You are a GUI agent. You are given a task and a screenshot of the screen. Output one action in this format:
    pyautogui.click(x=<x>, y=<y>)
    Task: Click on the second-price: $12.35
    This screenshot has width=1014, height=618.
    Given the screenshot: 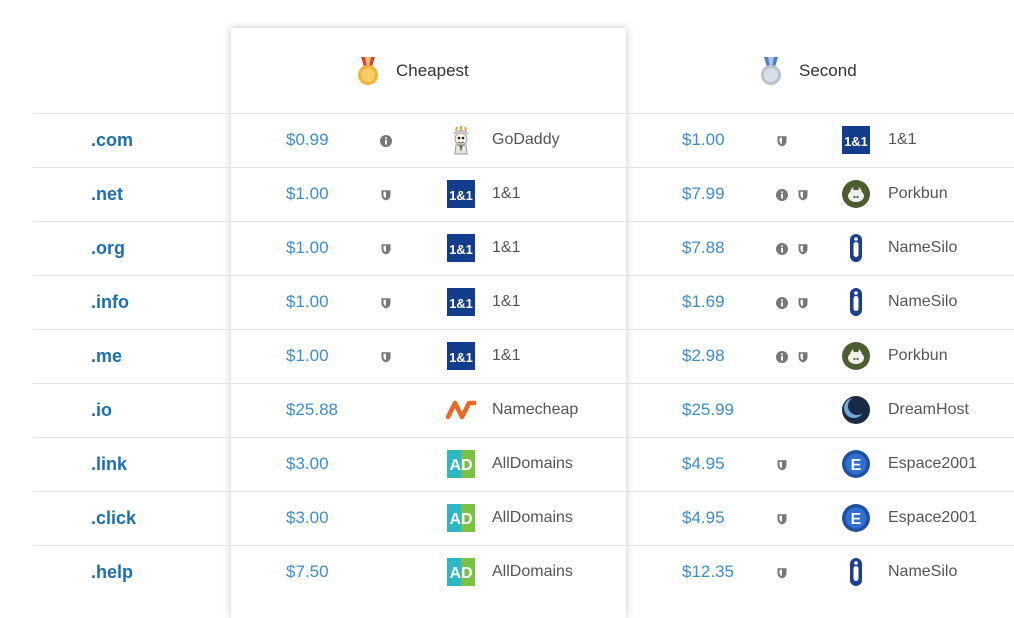 What is the action you would take?
    pyautogui.click(x=708, y=572)
    